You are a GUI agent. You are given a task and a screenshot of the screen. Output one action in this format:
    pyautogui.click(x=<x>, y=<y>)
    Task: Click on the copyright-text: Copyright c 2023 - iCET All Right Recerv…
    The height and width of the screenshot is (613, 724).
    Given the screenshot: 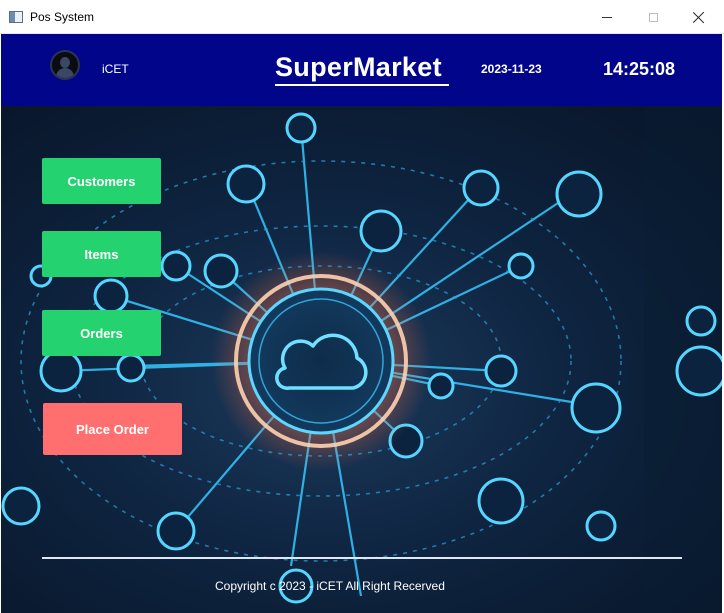 What is the action you would take?
    pyautogui.click(x=330, y=586)
    